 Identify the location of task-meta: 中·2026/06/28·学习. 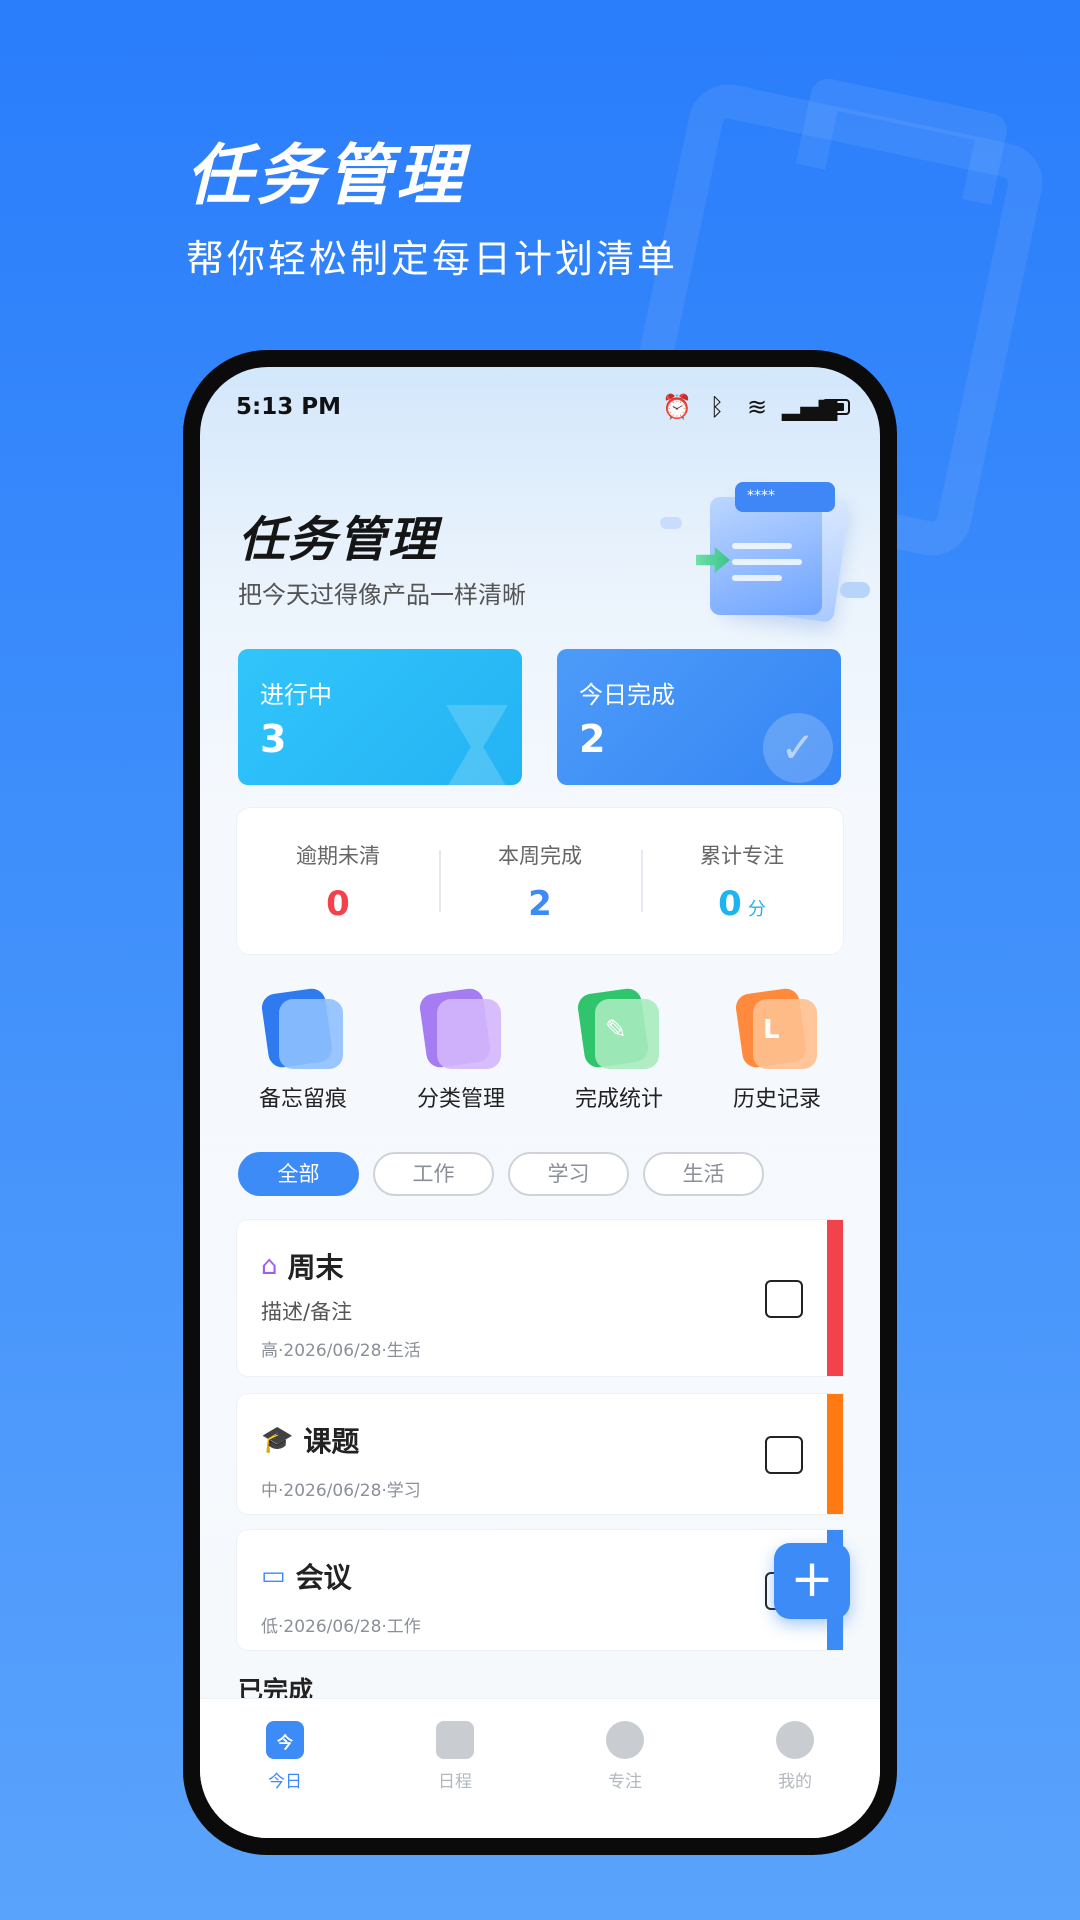
(341, 1491).